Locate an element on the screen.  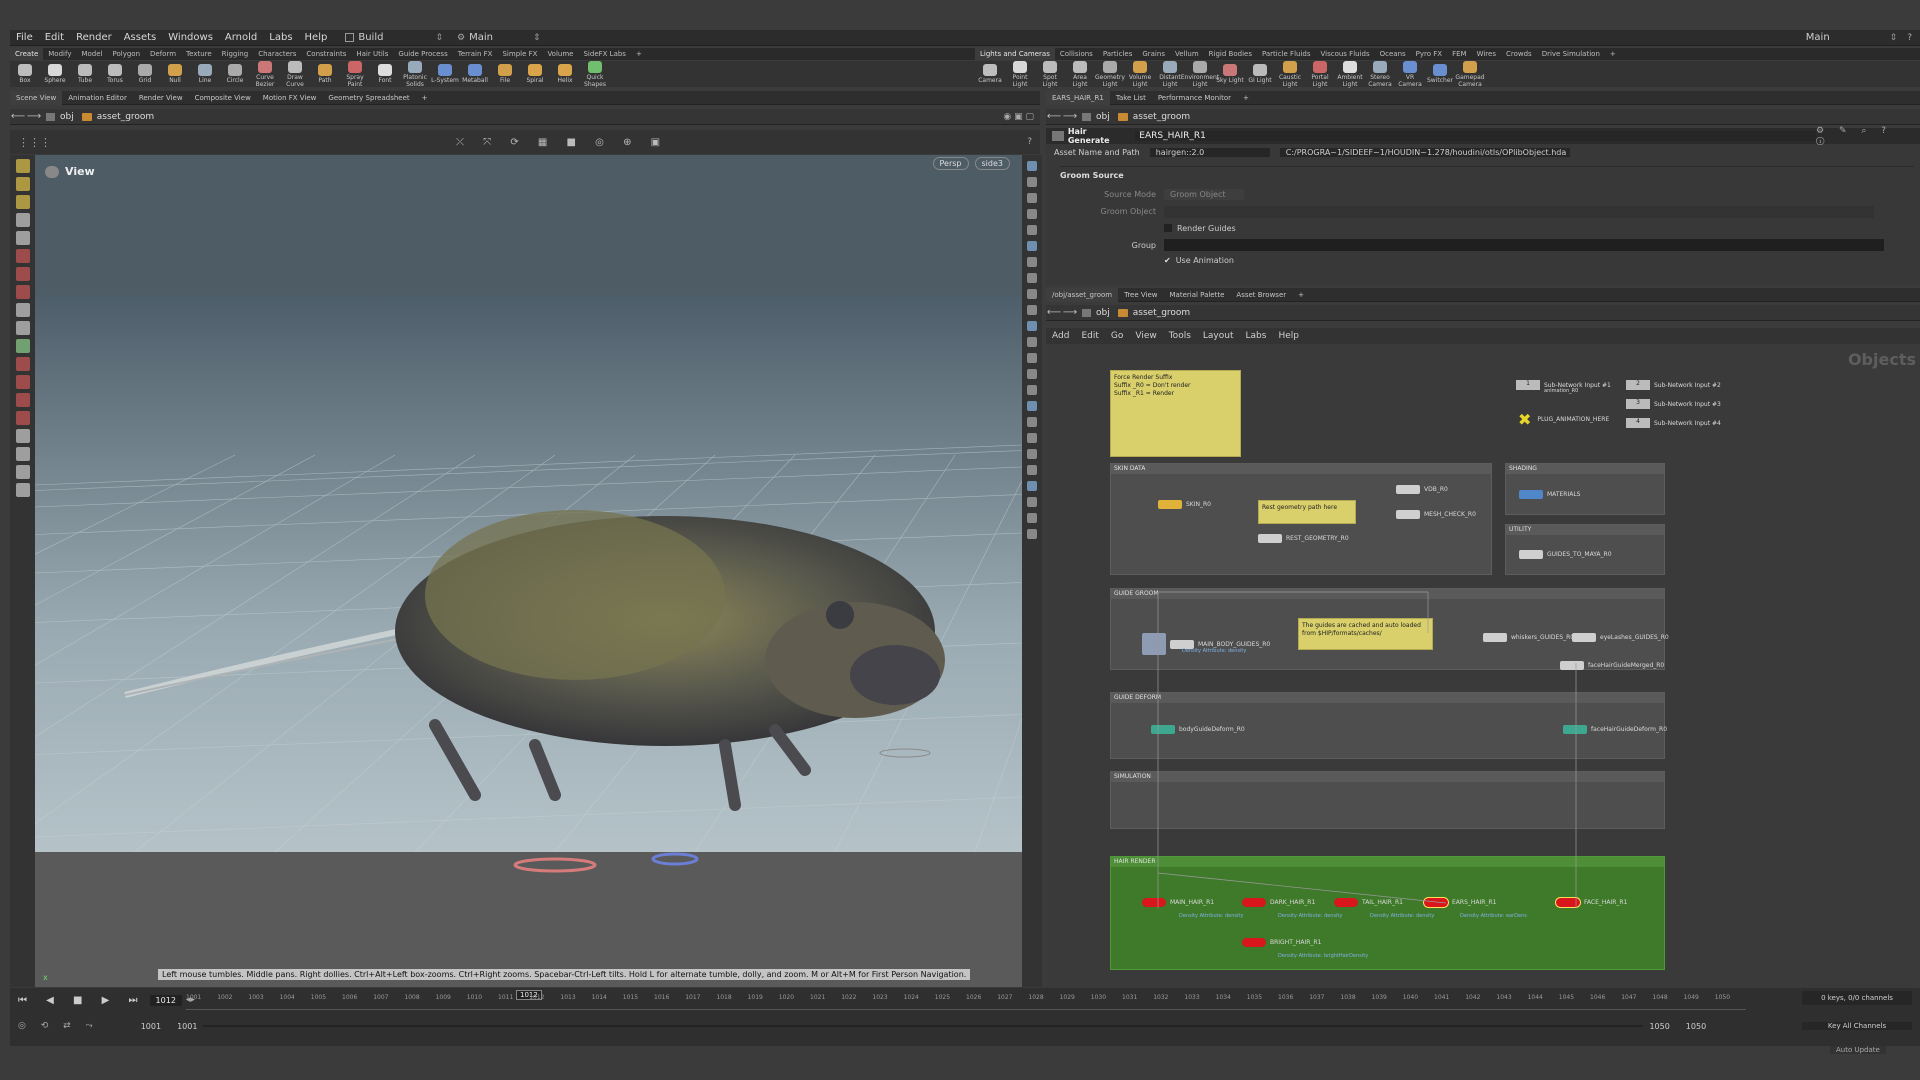
asset-name-field: hairgen::2.0 is located at coordinates (1209, 152).